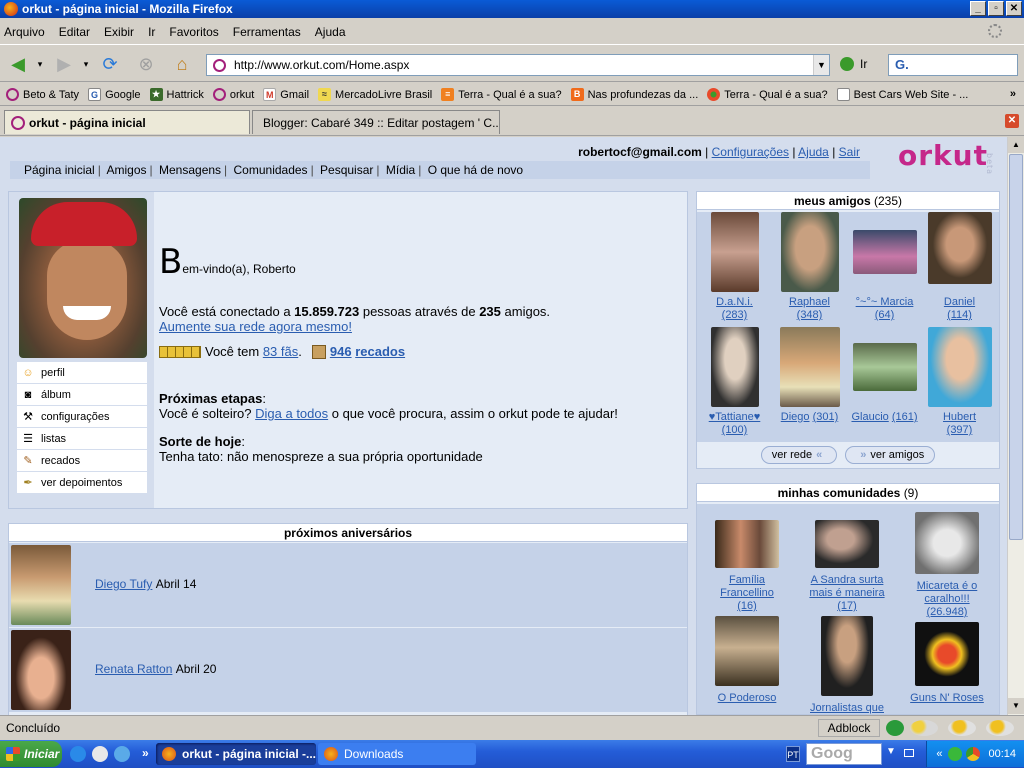 The width and height of the screenshot is (1024, 768). I want to click on bookmark-item: ≈ MercadoLivre Brasil, so click(375, 94).